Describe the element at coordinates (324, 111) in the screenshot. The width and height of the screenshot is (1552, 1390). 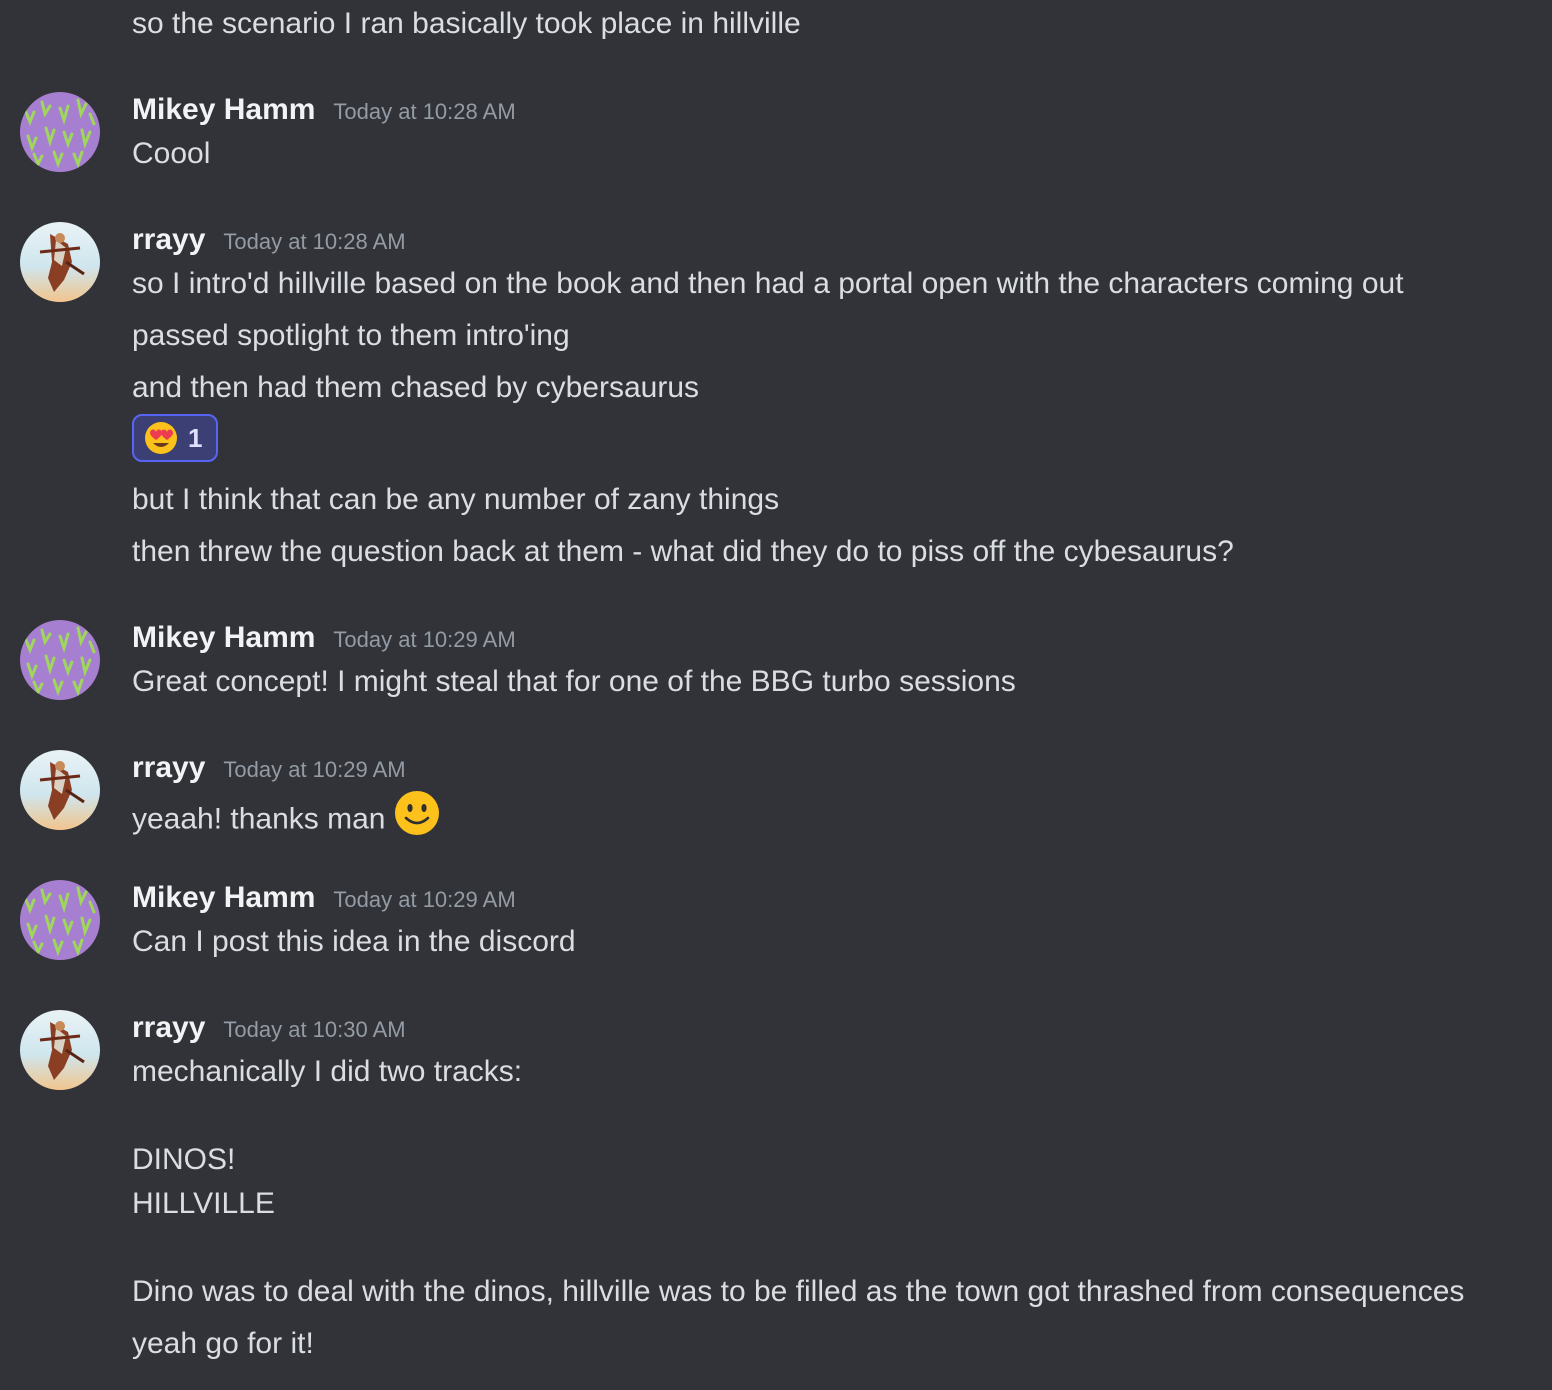
I see `message-header: Mikey Hamm Today at 10:28 AM` at that location.